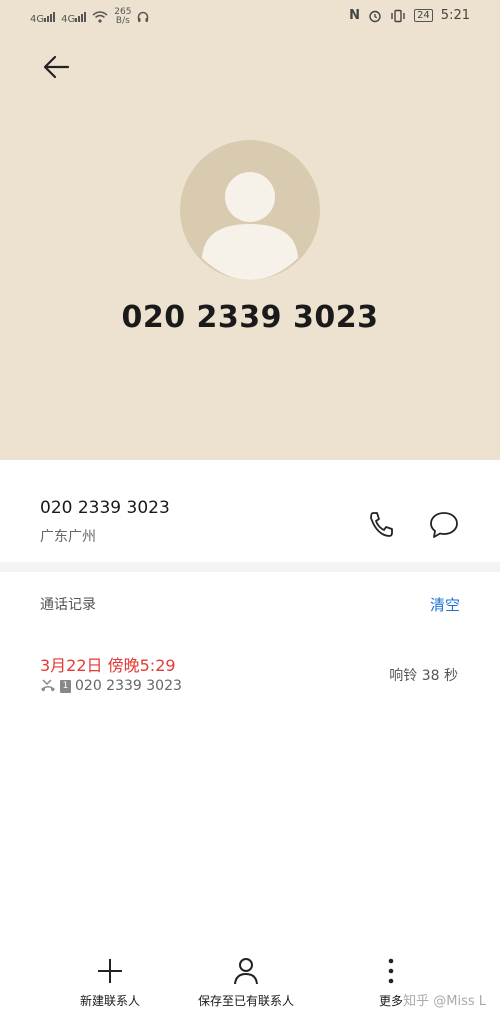 This screenshot has width=500, height=1020. I want to click on wifi-icon, so click(100, 17).